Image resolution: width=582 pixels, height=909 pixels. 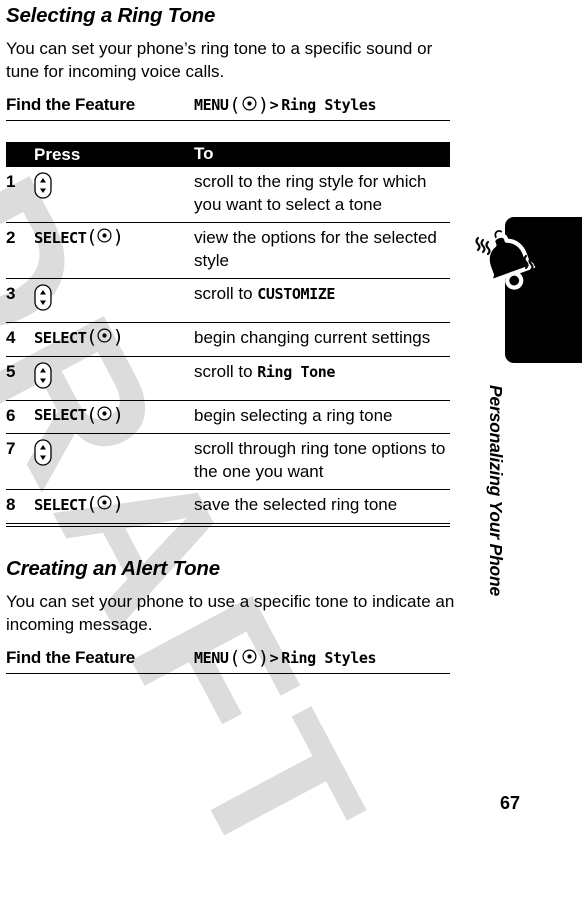 I want to click on table-row: 3 scroll to CUSTOMIZE, so click(x=228, y=301).